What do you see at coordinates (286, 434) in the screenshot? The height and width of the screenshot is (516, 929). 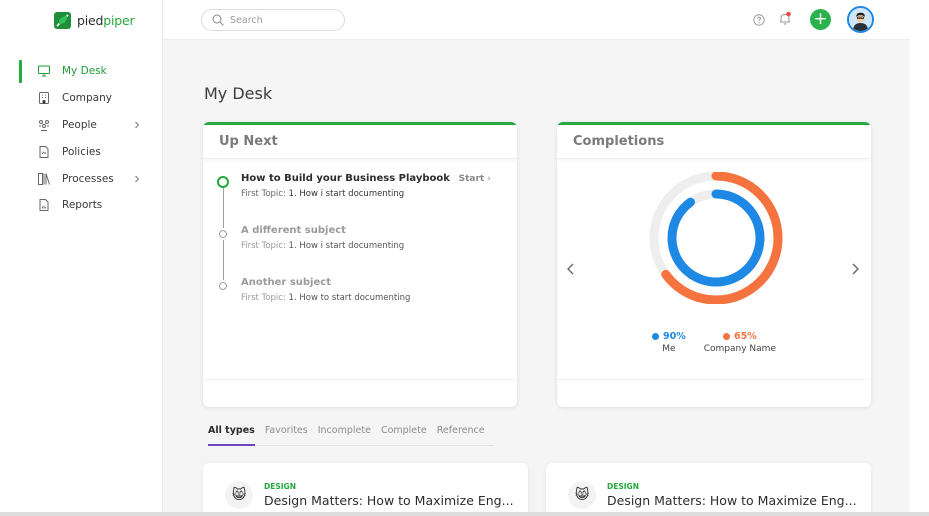 I see `tab-favorites: Favorites` at bounding box center [286, 434].